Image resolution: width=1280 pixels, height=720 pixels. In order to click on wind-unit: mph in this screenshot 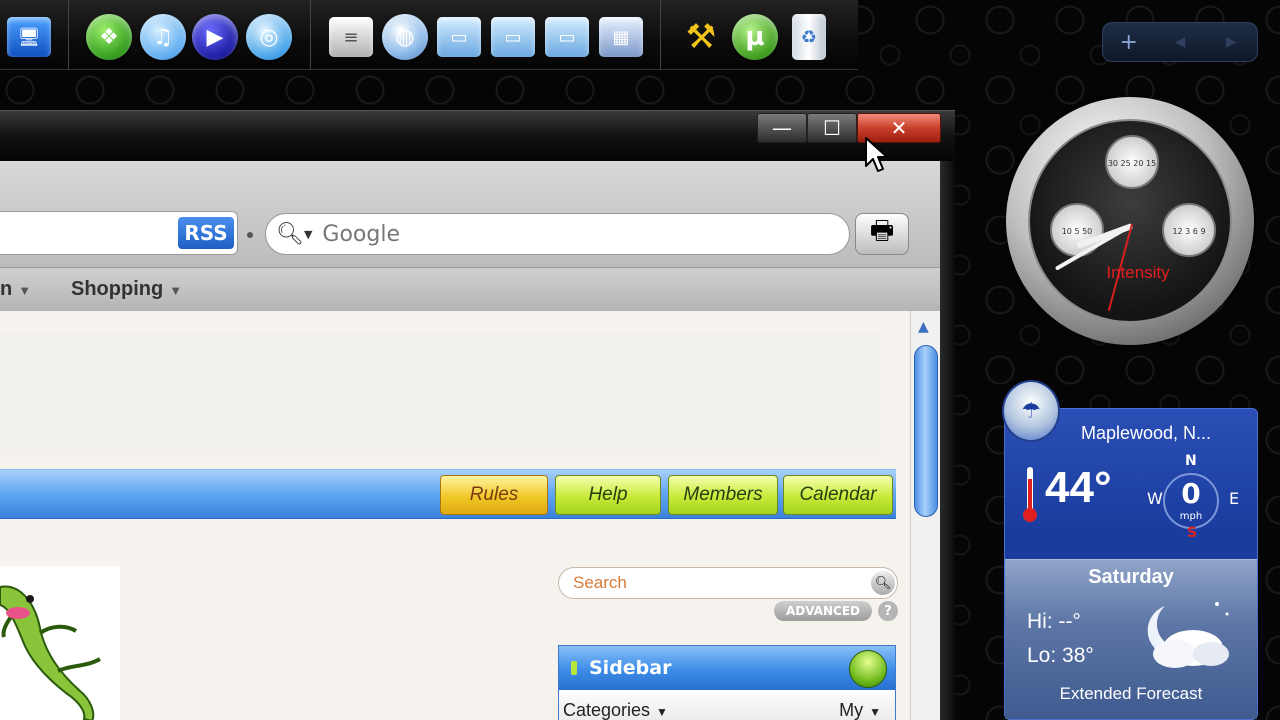, I will do `click(1191, 516)`.